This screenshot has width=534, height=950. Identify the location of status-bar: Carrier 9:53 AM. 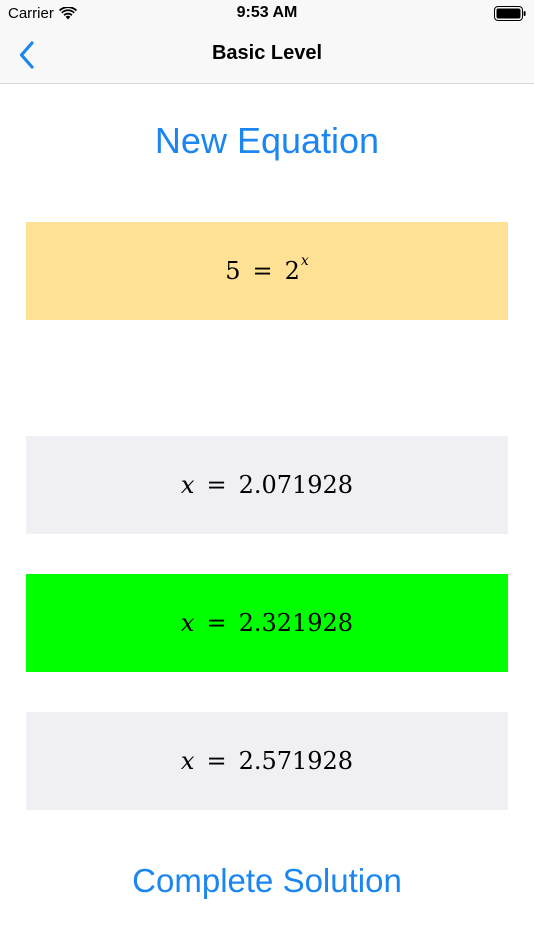
(267, 14).